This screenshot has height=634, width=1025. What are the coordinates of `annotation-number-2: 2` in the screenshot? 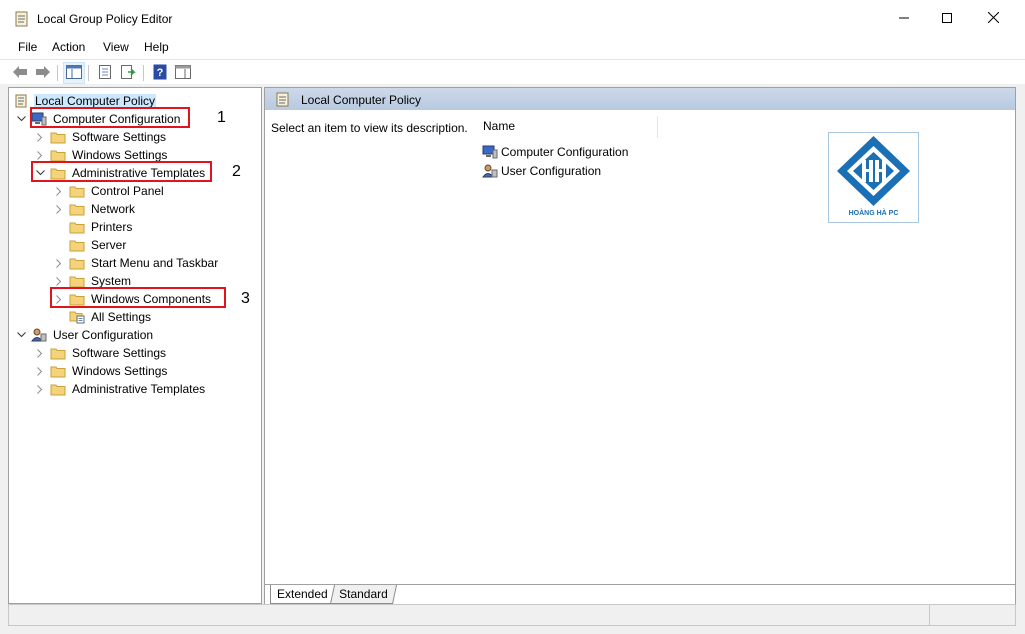 It's located at (236, 171).